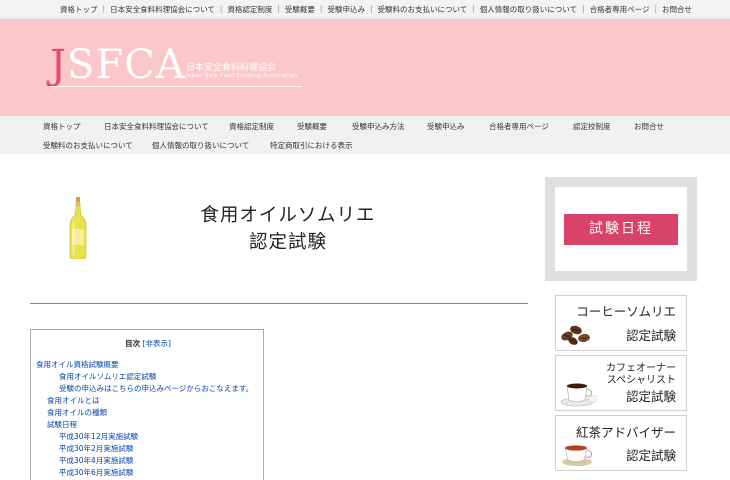 Image resolution: width=730 pixels, height=480 pixels. I want to click on toc-toggle: [非表示], so click(157, 343).